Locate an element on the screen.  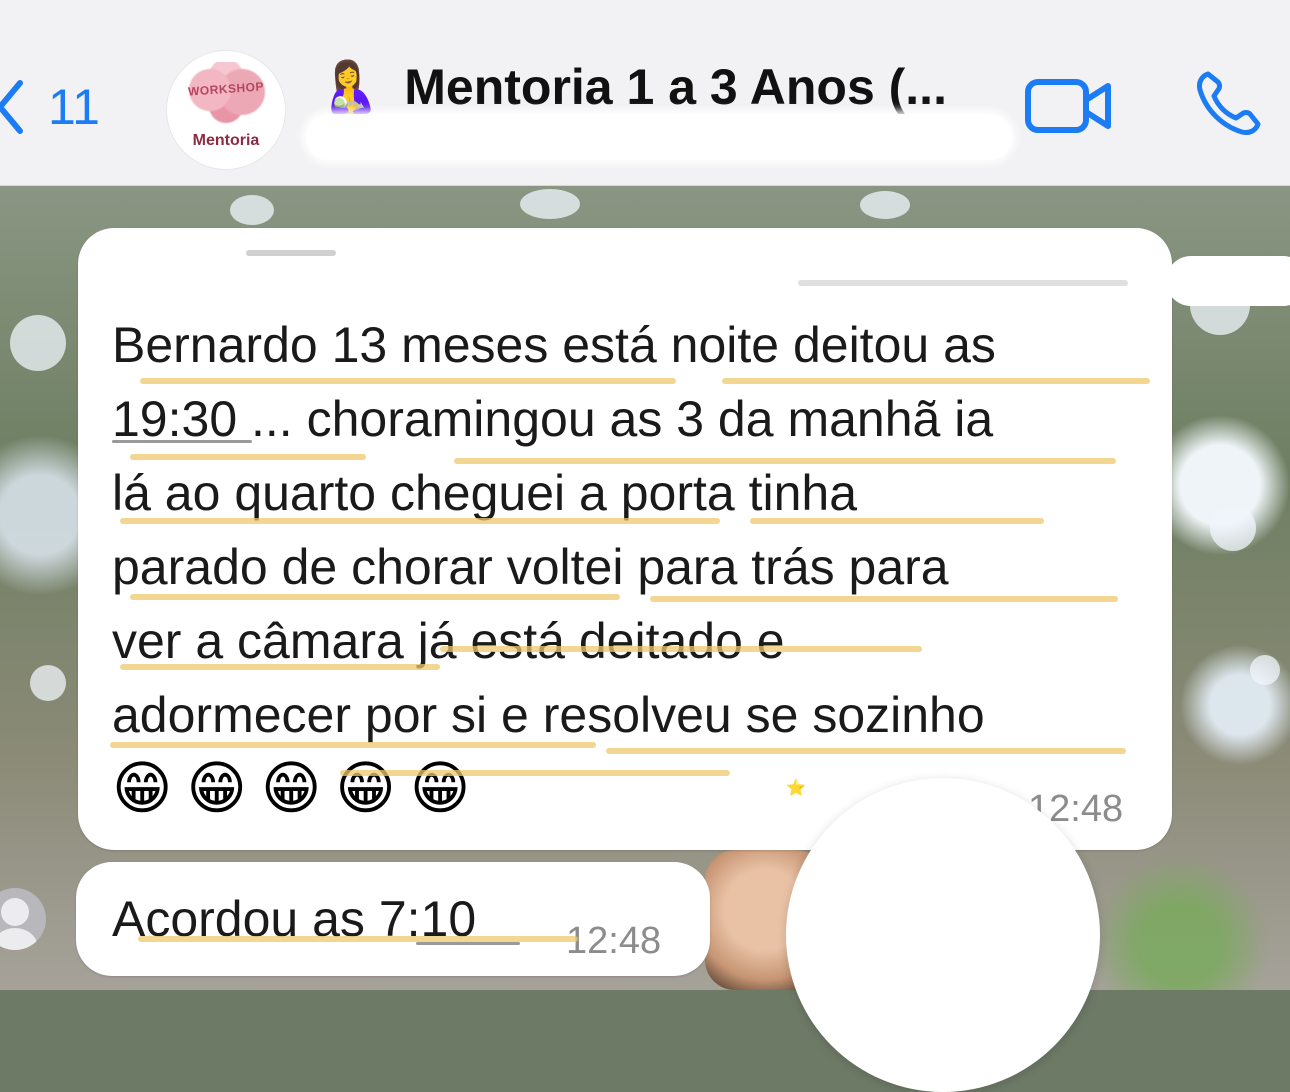
chevron-left-icon is located at coordinates (11, 107).